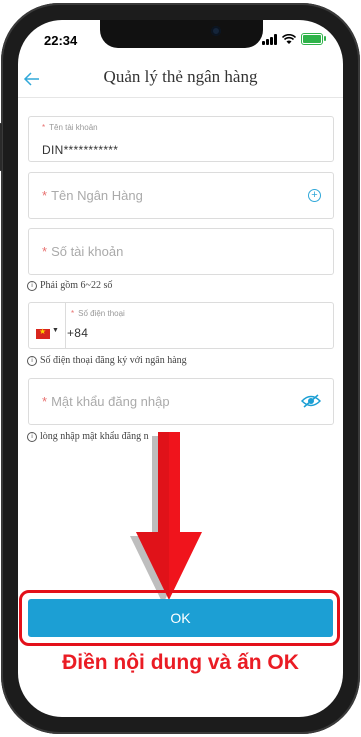 This screenshot has height=737, width=361. What do you see at coordinates (179, 618) in the screenshot?
I see `ok-highlight-frame` at bounding box center [179, 618].